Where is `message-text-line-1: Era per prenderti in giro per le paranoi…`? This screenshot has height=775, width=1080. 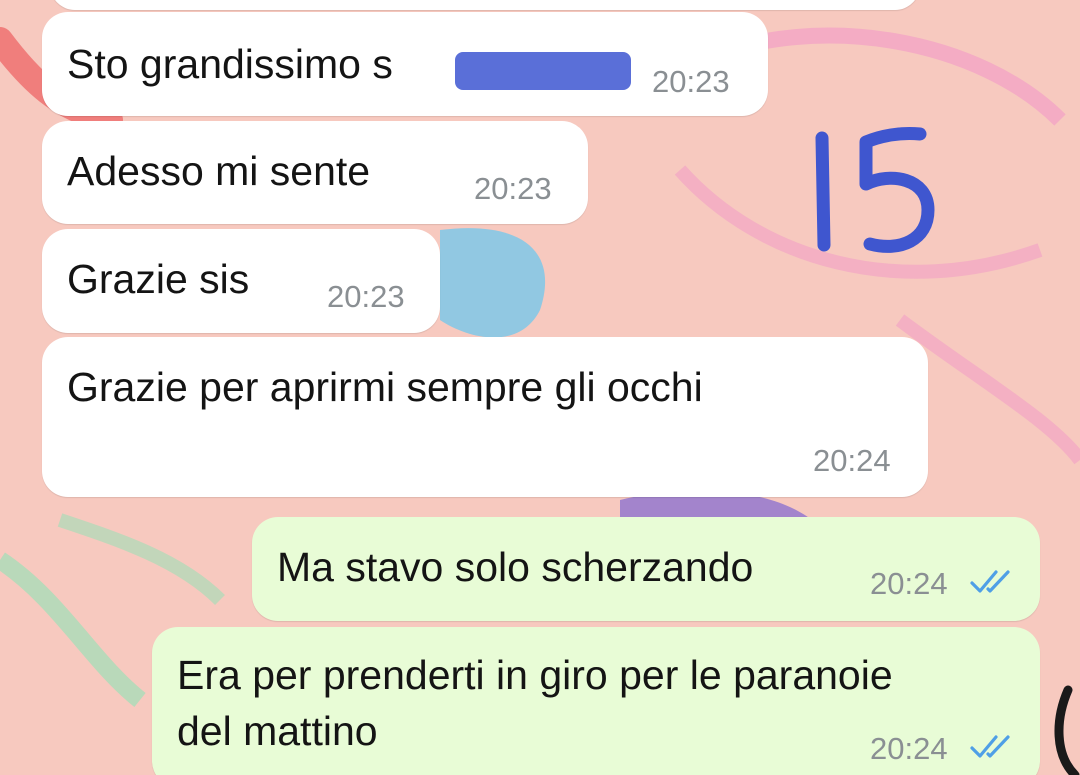 message-text-line-1: Era per prenderti in giro per le paranoi… is located at coordinates (535, 675).